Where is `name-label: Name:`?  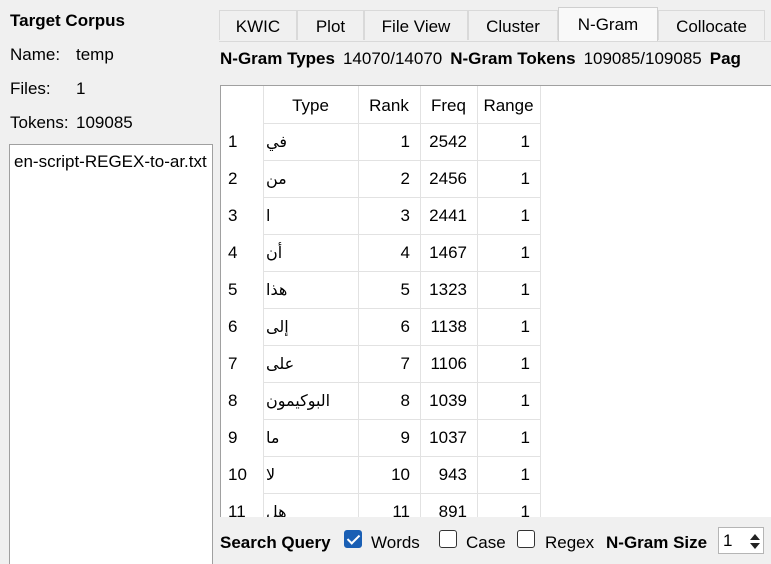
name-label: Name: is located at coordinates (35, 54).